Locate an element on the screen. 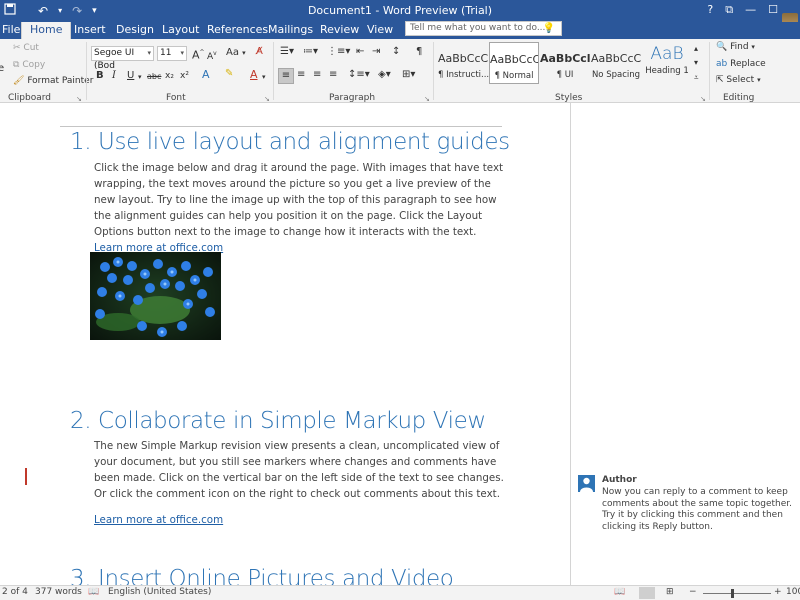 The height and width of the screenshot is (600, 800). section-1-heading: 1. Use live layout and alignment guides is located at coordinates (290, 142).